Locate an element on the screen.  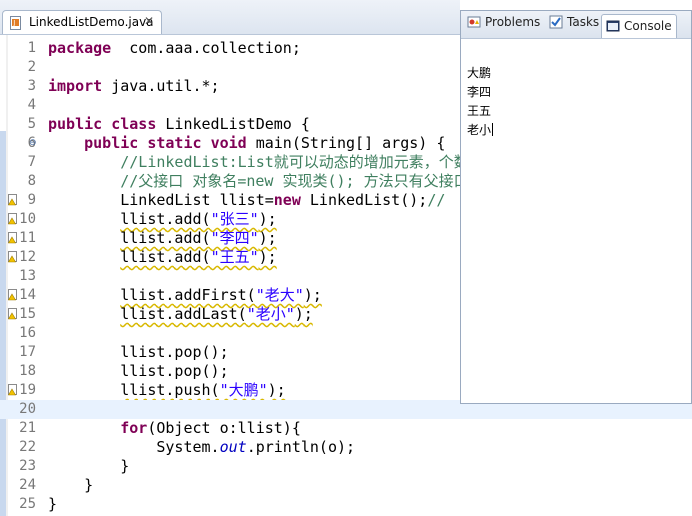
code-token: LinkedList(); is located at coordinates (364, 200).